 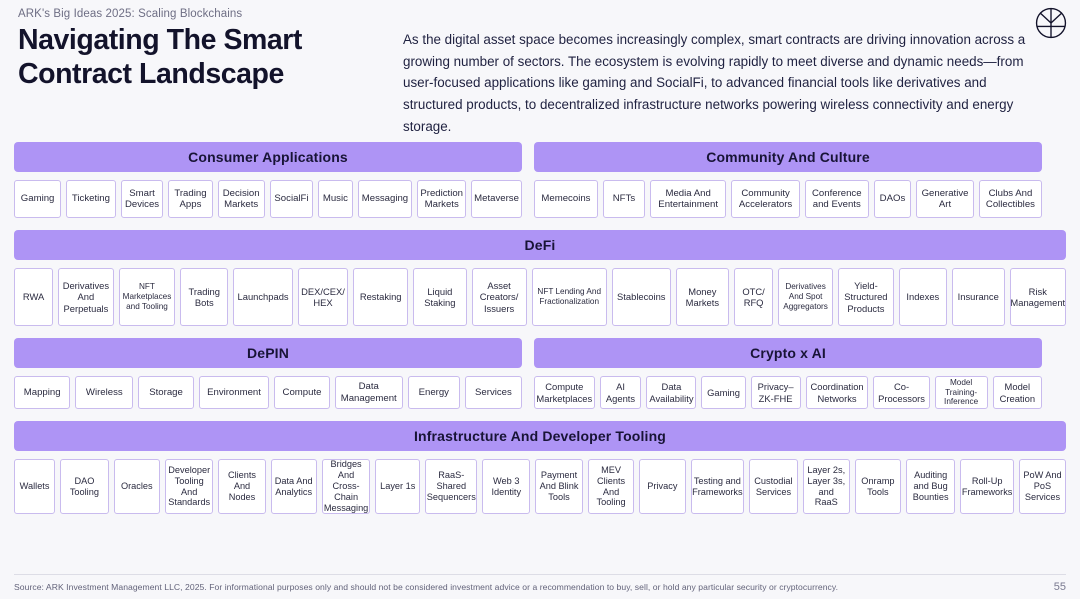 I want to click on category-card: Stablecoins, so click(x=641, y=297).